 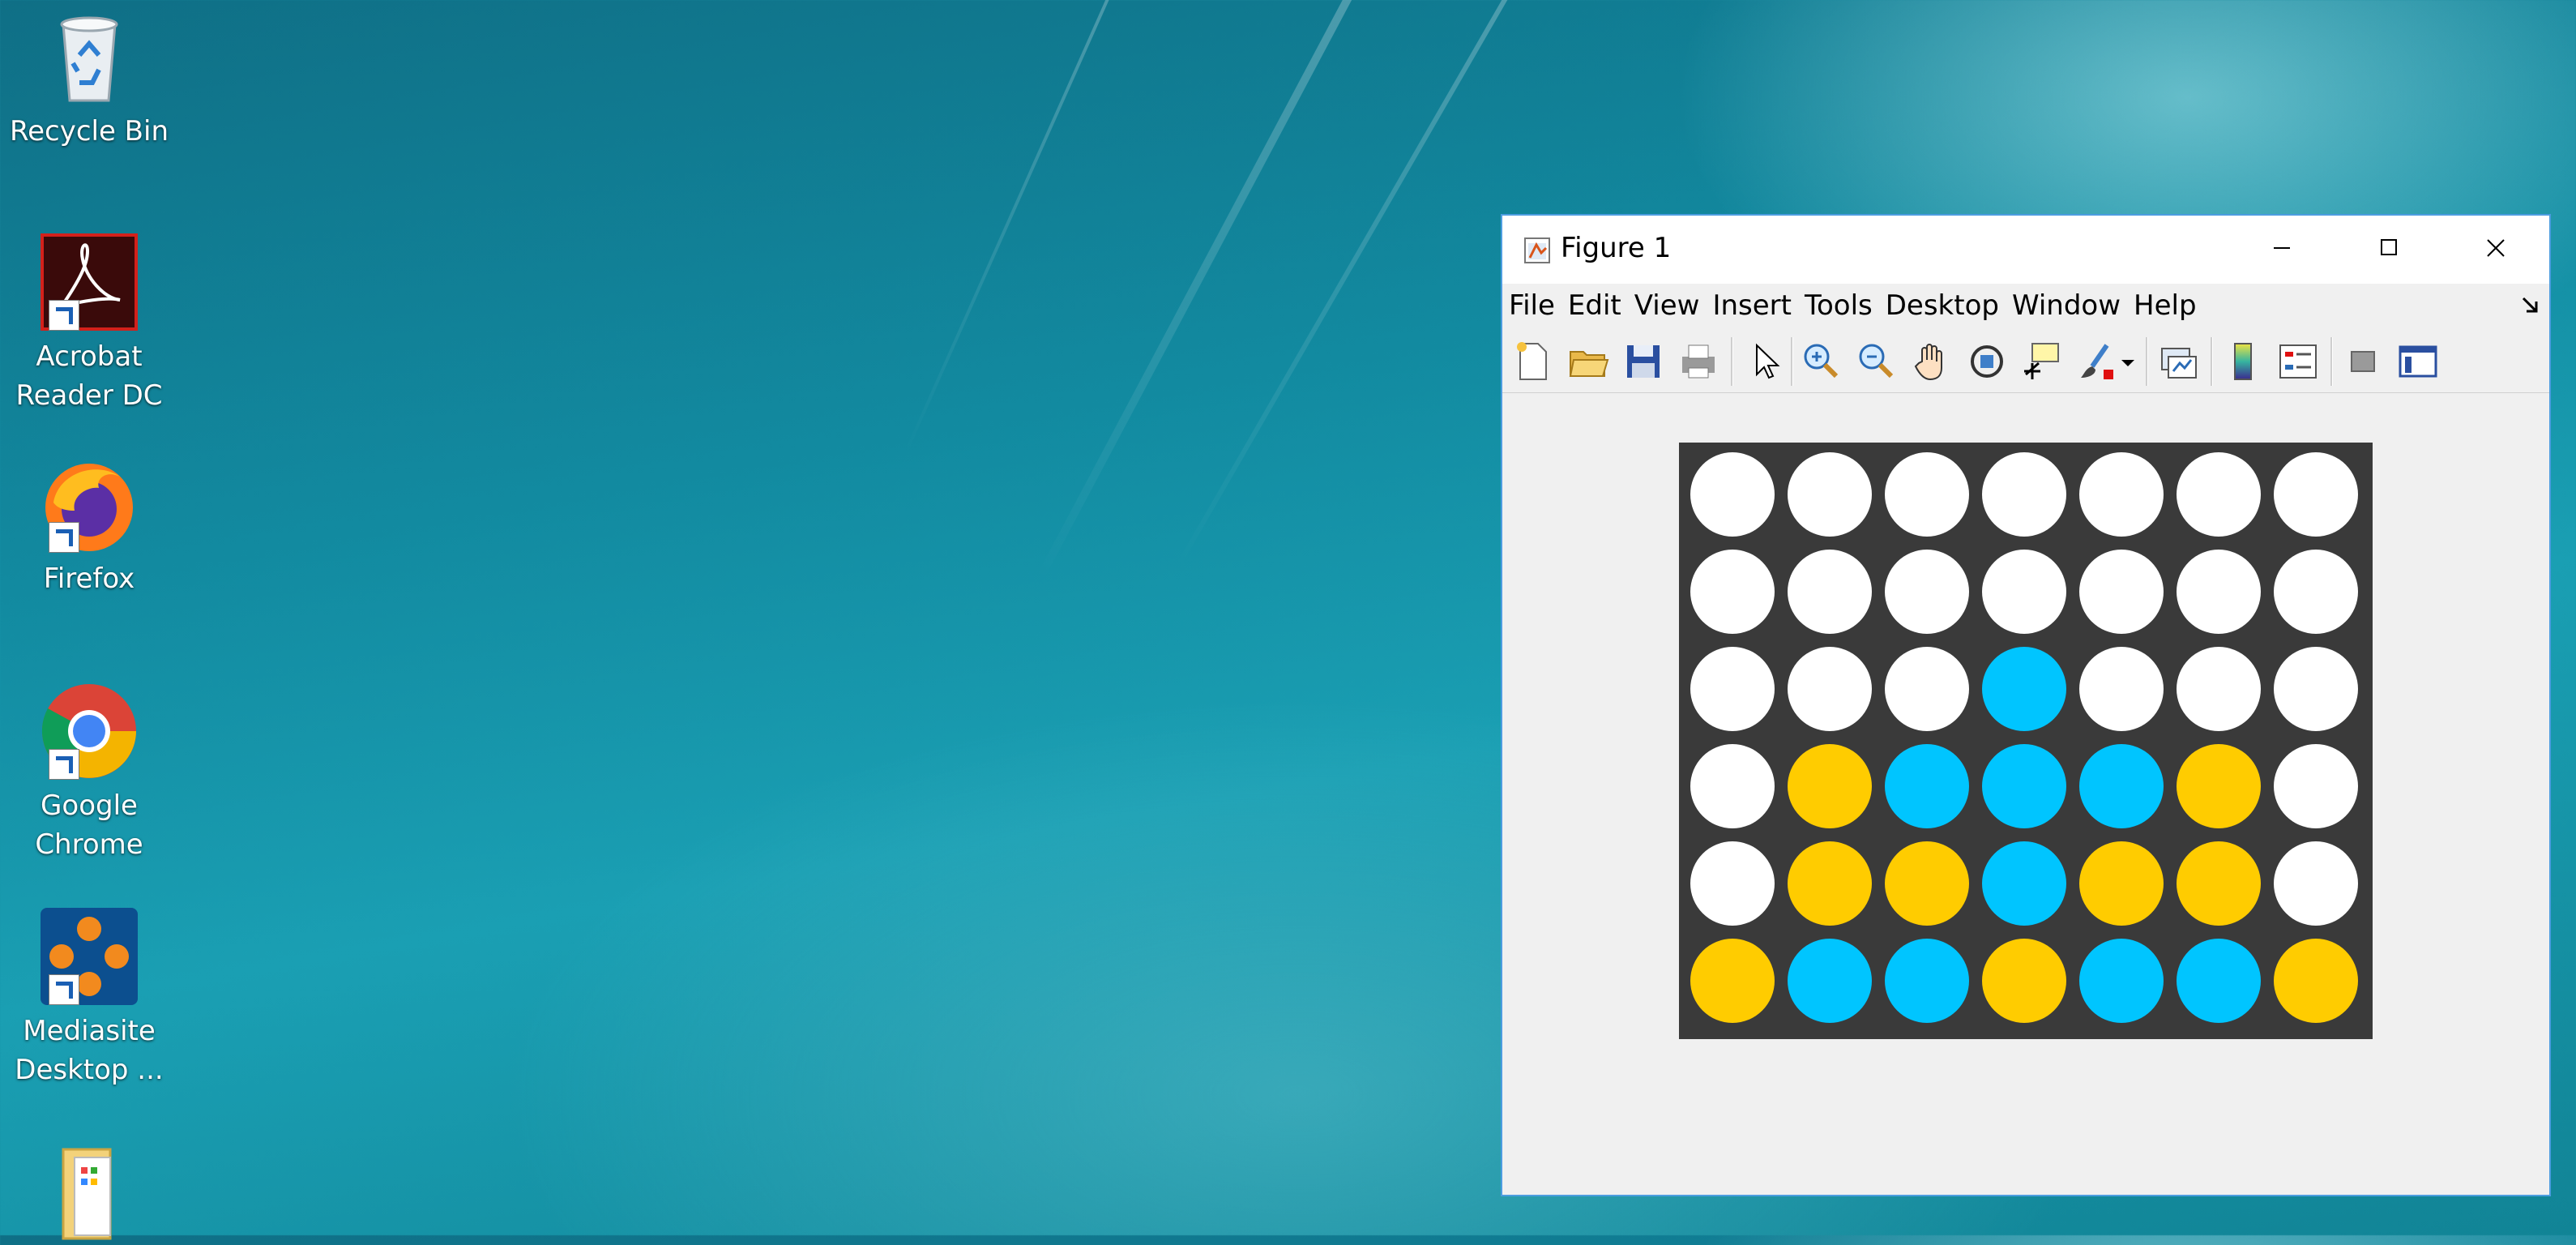 What do you see at coordinates (1643, 362) in the screenshot?
I see `save-icon` at bounding box center [1643, 362].